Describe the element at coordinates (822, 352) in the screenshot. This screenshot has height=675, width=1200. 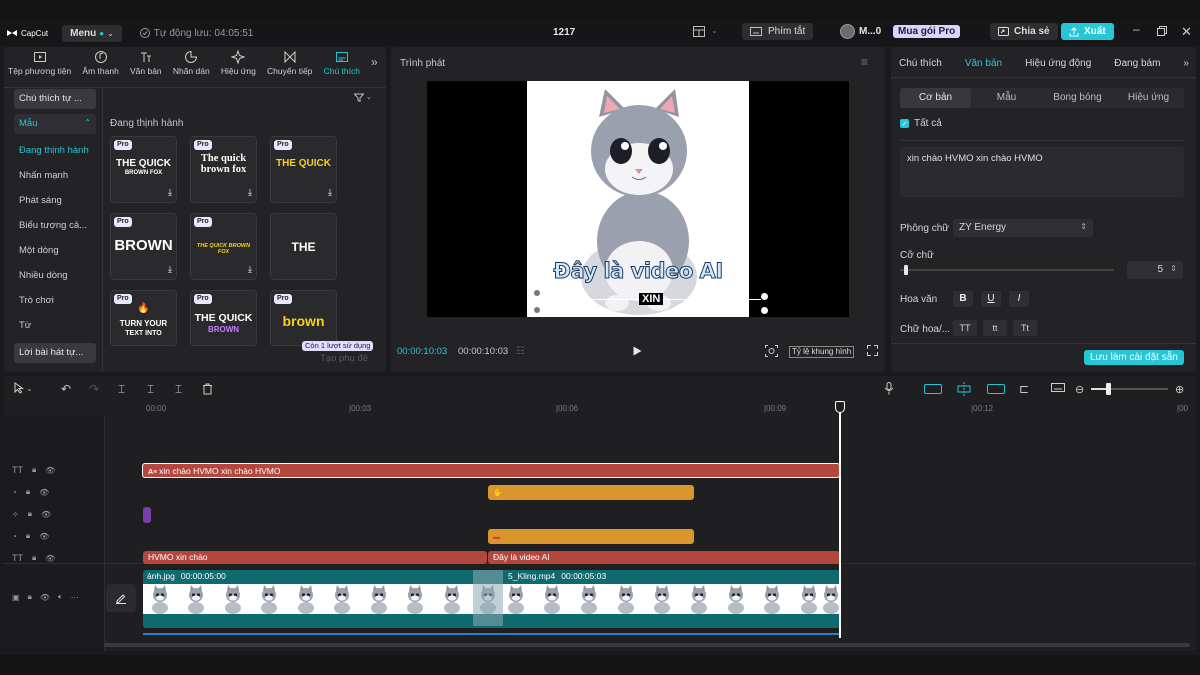
I see `aspect-ratio-button: Tỷ lệ khung hình` at that location.